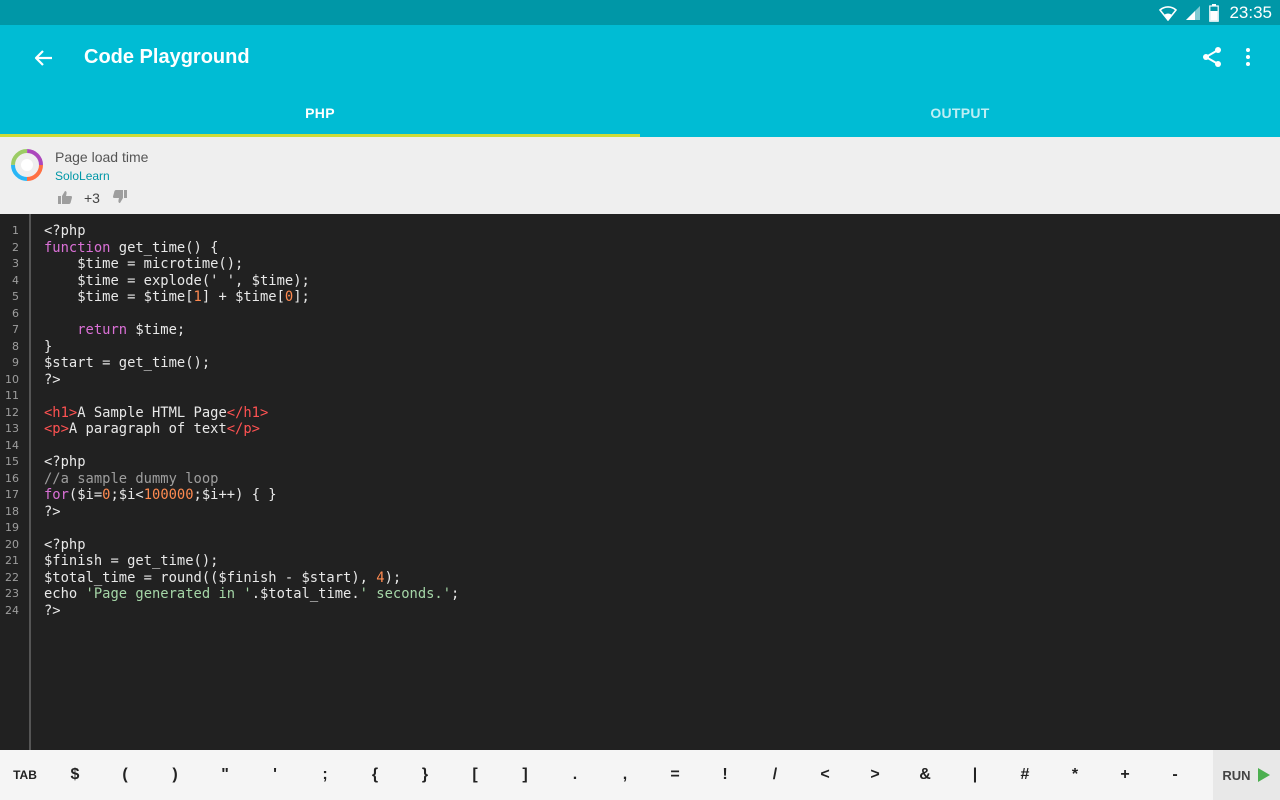 The height and width of the screenshot is (800, 1280). I want to click on line-number: 6, so click(15, 313).